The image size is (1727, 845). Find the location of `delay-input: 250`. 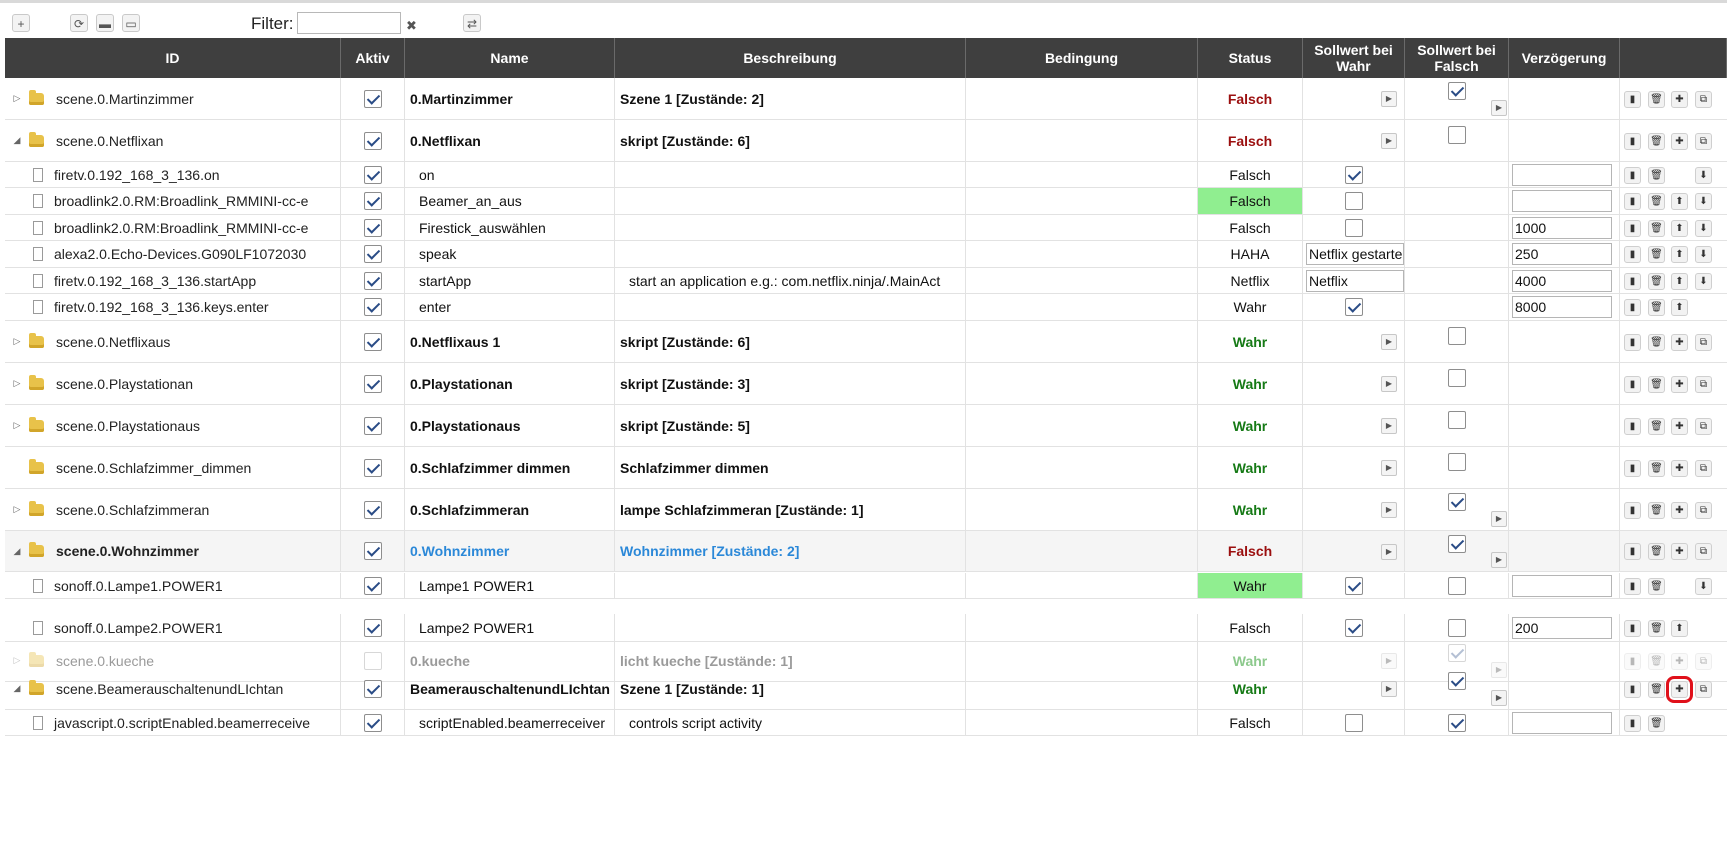

delay-input: 250 is located at coordinates (1562, 254).